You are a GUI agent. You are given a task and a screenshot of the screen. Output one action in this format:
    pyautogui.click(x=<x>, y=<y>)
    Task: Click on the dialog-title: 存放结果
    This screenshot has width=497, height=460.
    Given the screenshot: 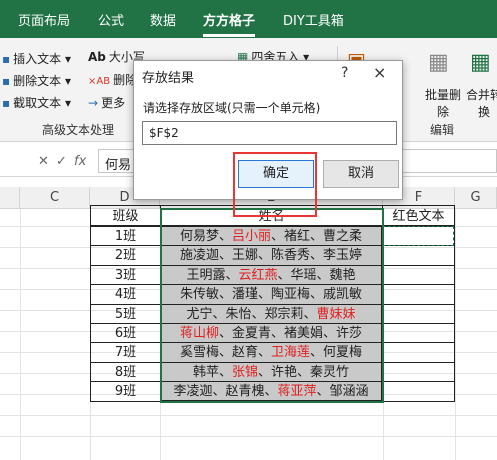 What is the action you would take?
    pyautogui.click(x=168, y=78)
    